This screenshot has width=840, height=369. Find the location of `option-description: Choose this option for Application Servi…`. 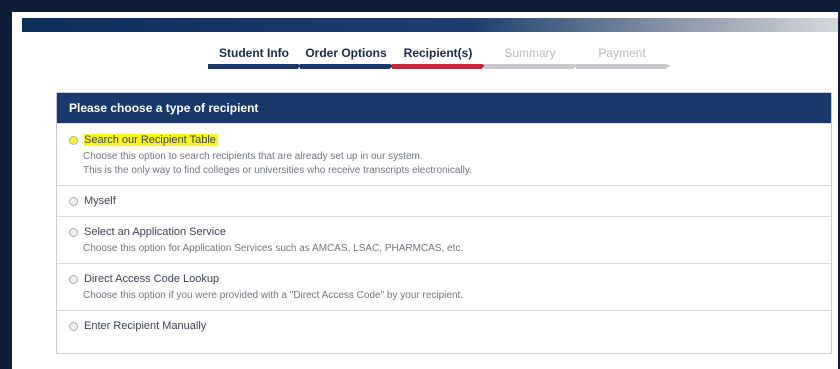

option-description: Choose this option for Application Servi… is located at coordinates (273, 248).